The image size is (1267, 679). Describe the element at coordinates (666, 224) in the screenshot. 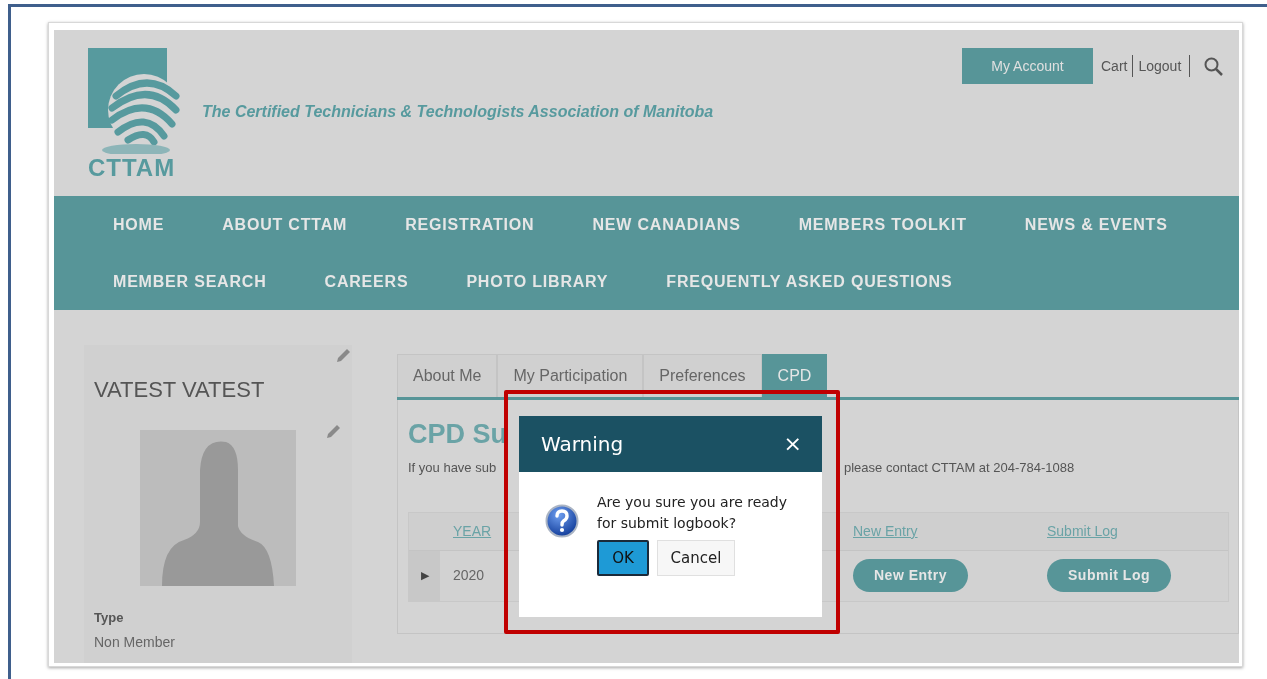

I see `nav-link: NEW CANADIANS` at that location.